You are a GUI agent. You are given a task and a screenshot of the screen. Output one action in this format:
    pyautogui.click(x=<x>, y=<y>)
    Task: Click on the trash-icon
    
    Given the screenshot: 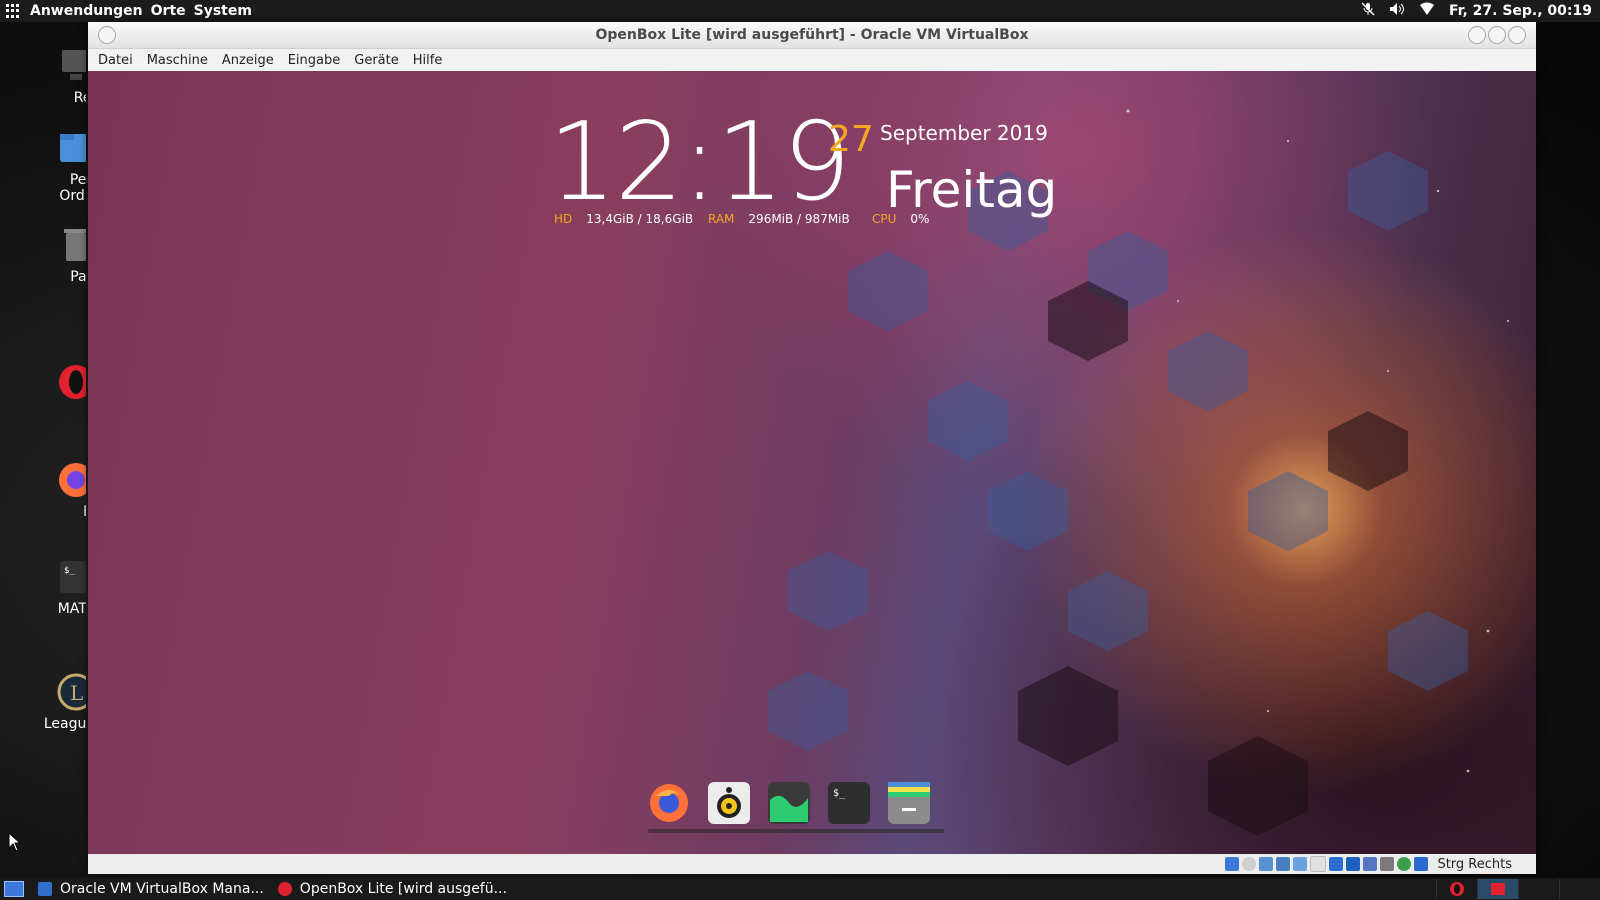 What is the action you would take?
    pyautogui.click(x=71, y=245)
    